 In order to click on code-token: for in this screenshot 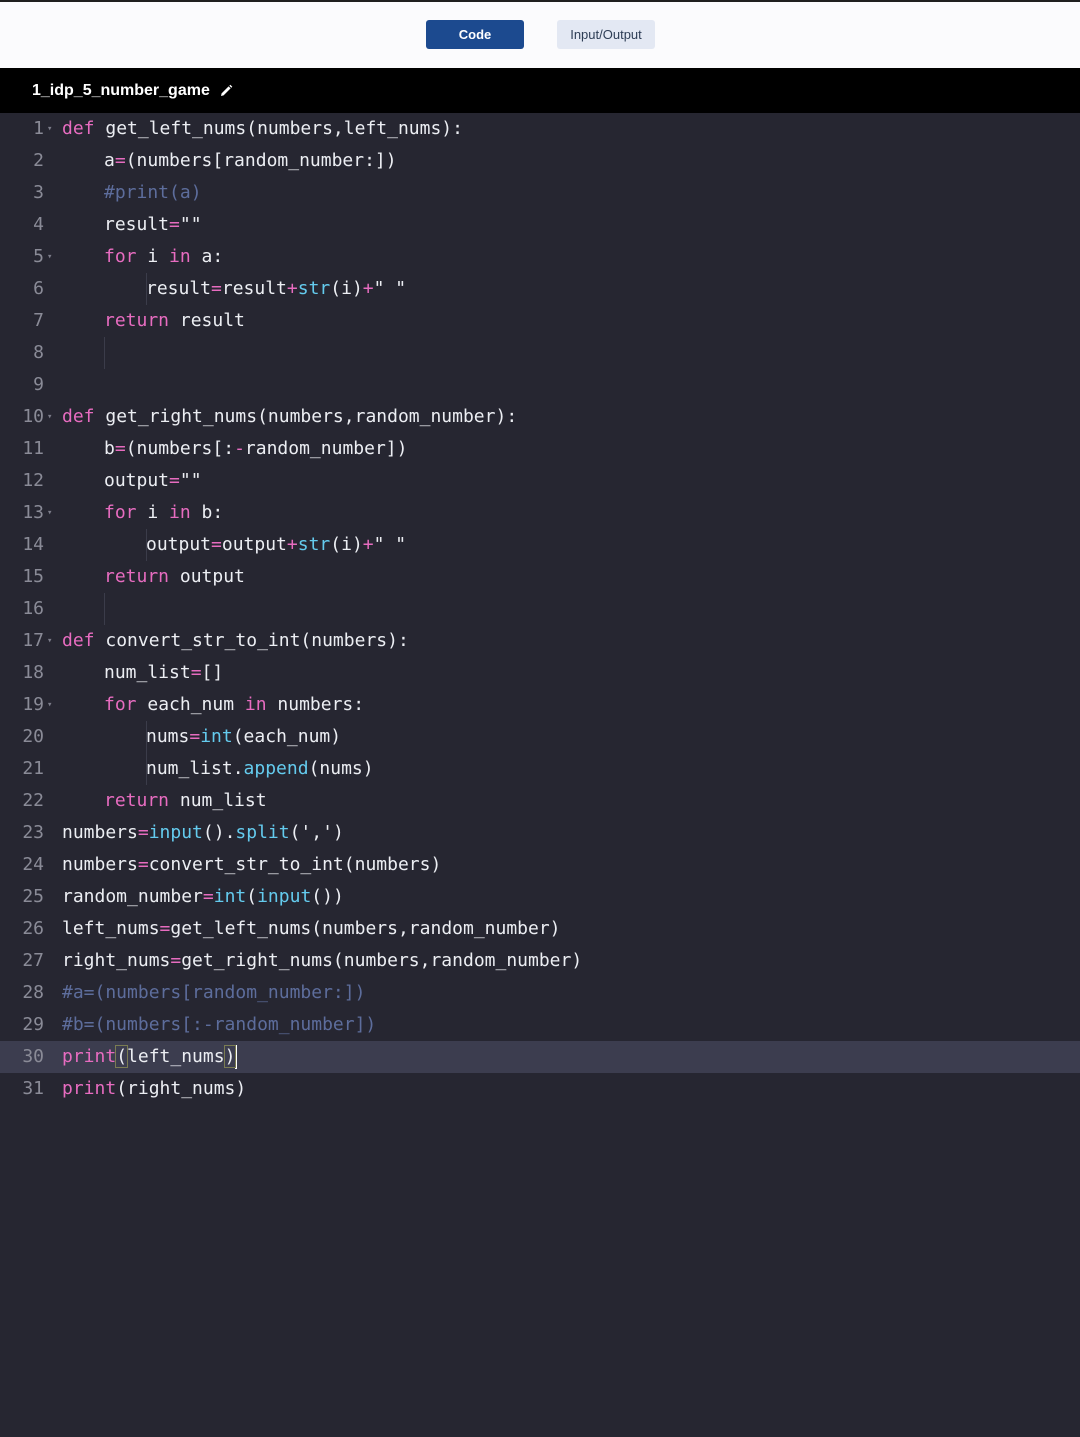, I will do `click(120, 256)`.